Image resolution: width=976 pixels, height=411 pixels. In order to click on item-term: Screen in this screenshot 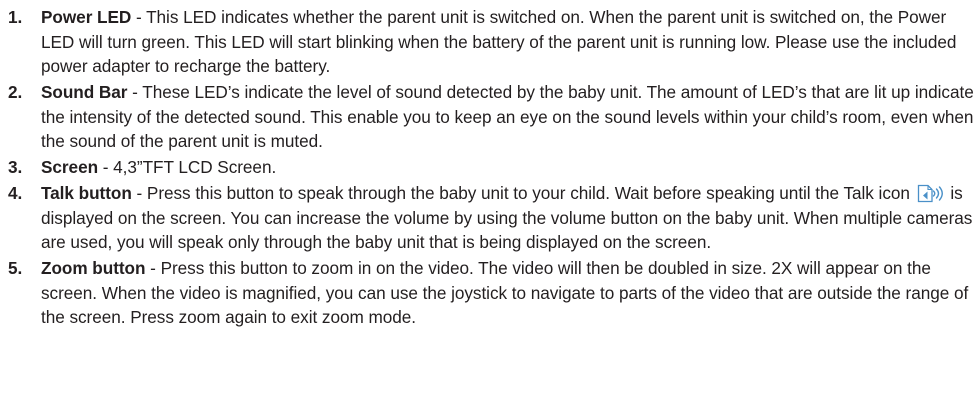, I will do `click(70, 167)`.